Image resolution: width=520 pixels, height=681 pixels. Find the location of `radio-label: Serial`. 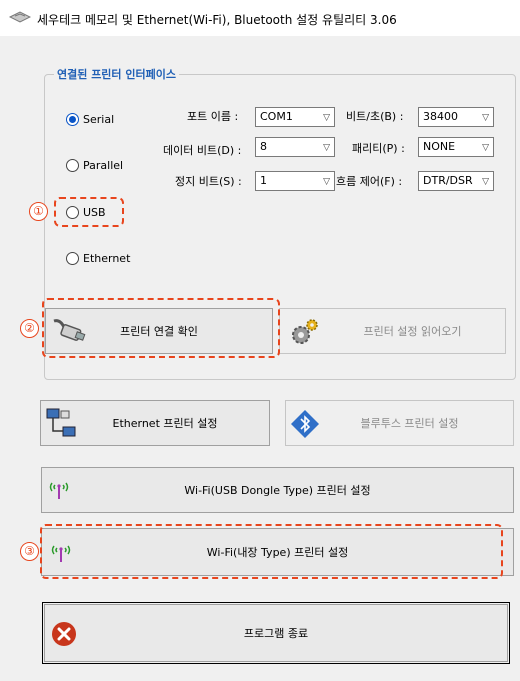

radio-label: Serial is located at coordinates (99, 119).